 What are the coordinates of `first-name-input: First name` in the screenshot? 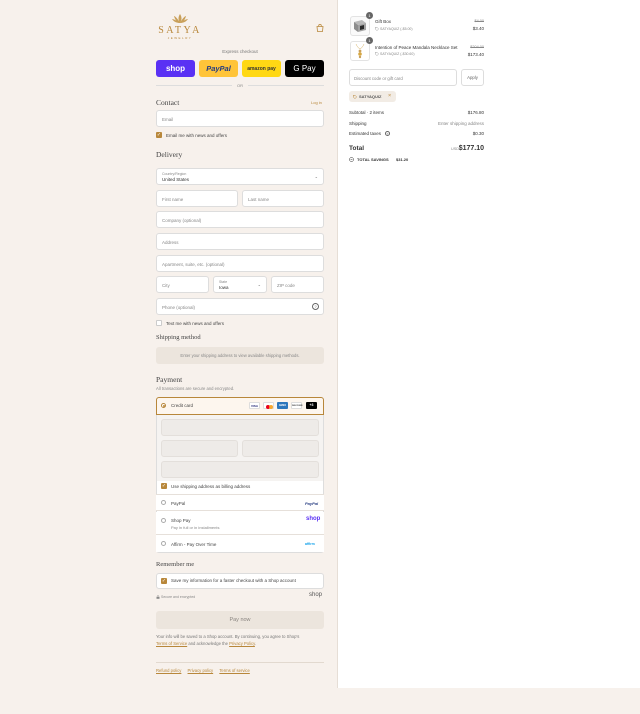 It's located at (197, 198).